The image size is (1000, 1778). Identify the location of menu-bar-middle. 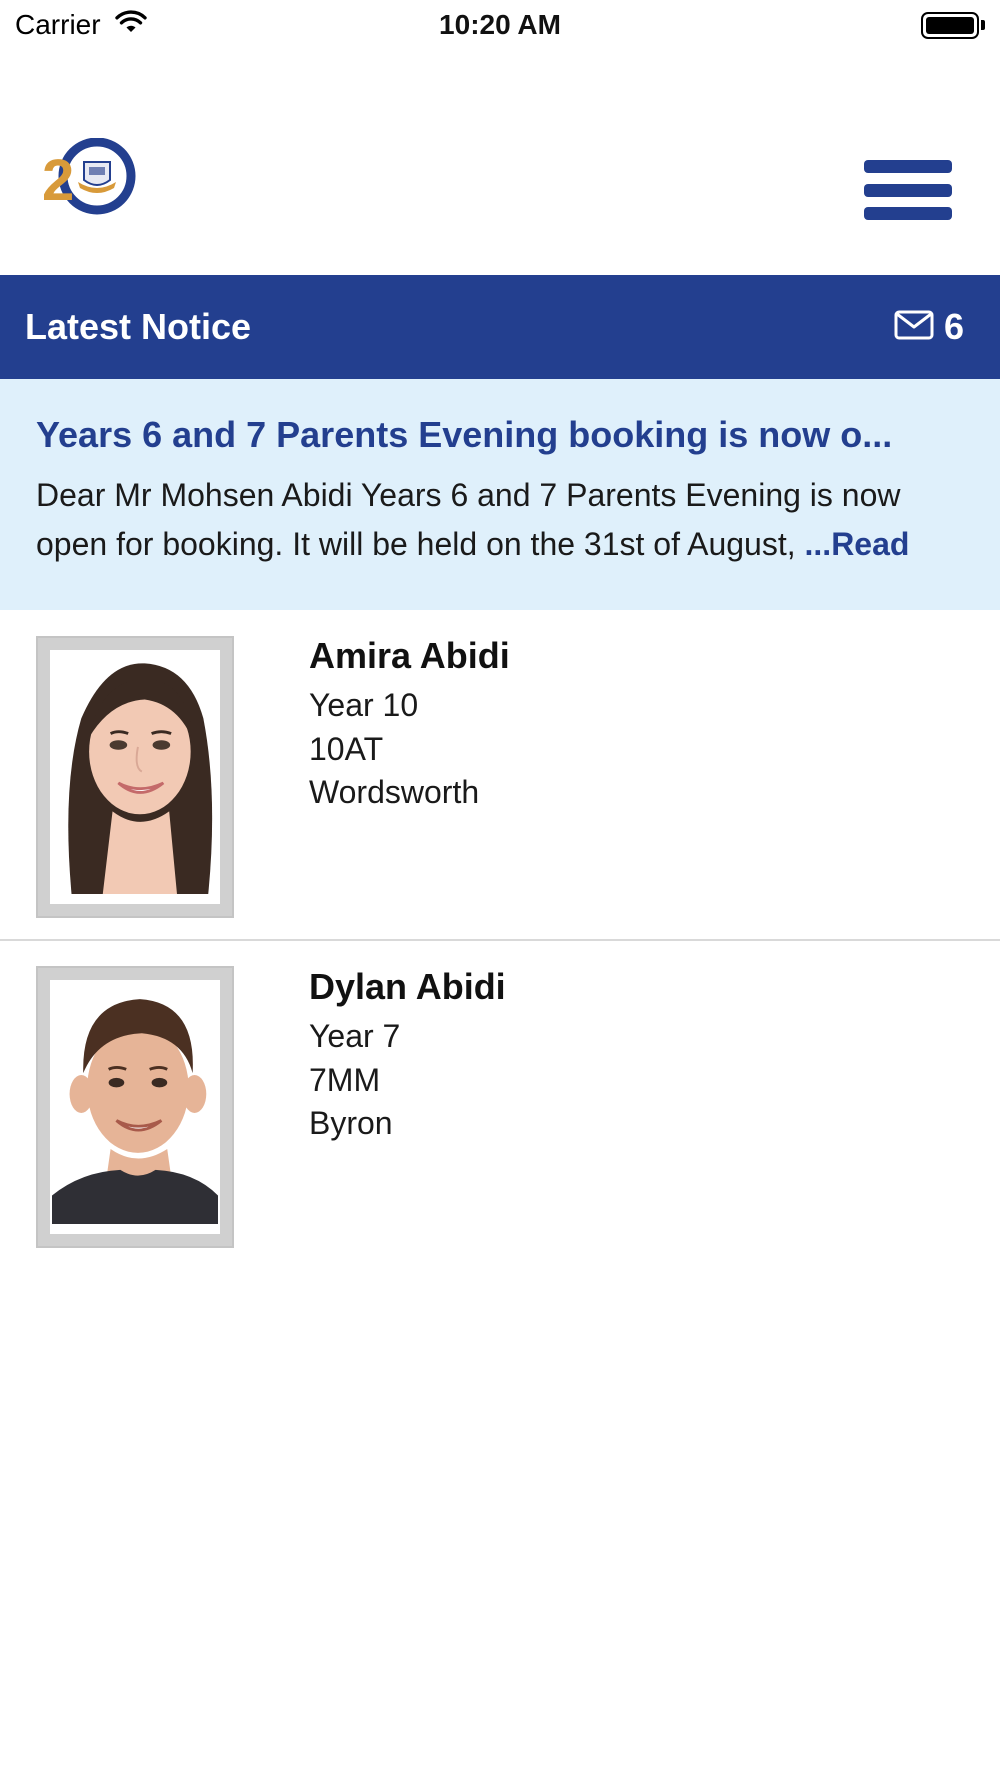
(908, 190).